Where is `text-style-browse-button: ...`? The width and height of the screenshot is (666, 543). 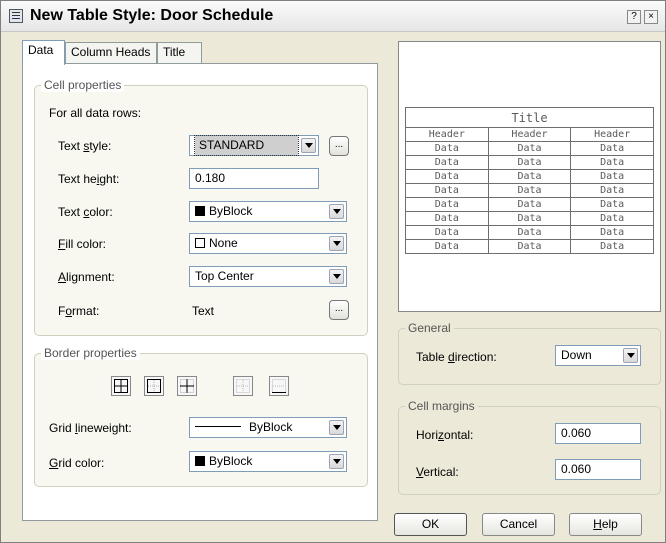
text-style-browse-button: ... is located at coordinates (339, 146).